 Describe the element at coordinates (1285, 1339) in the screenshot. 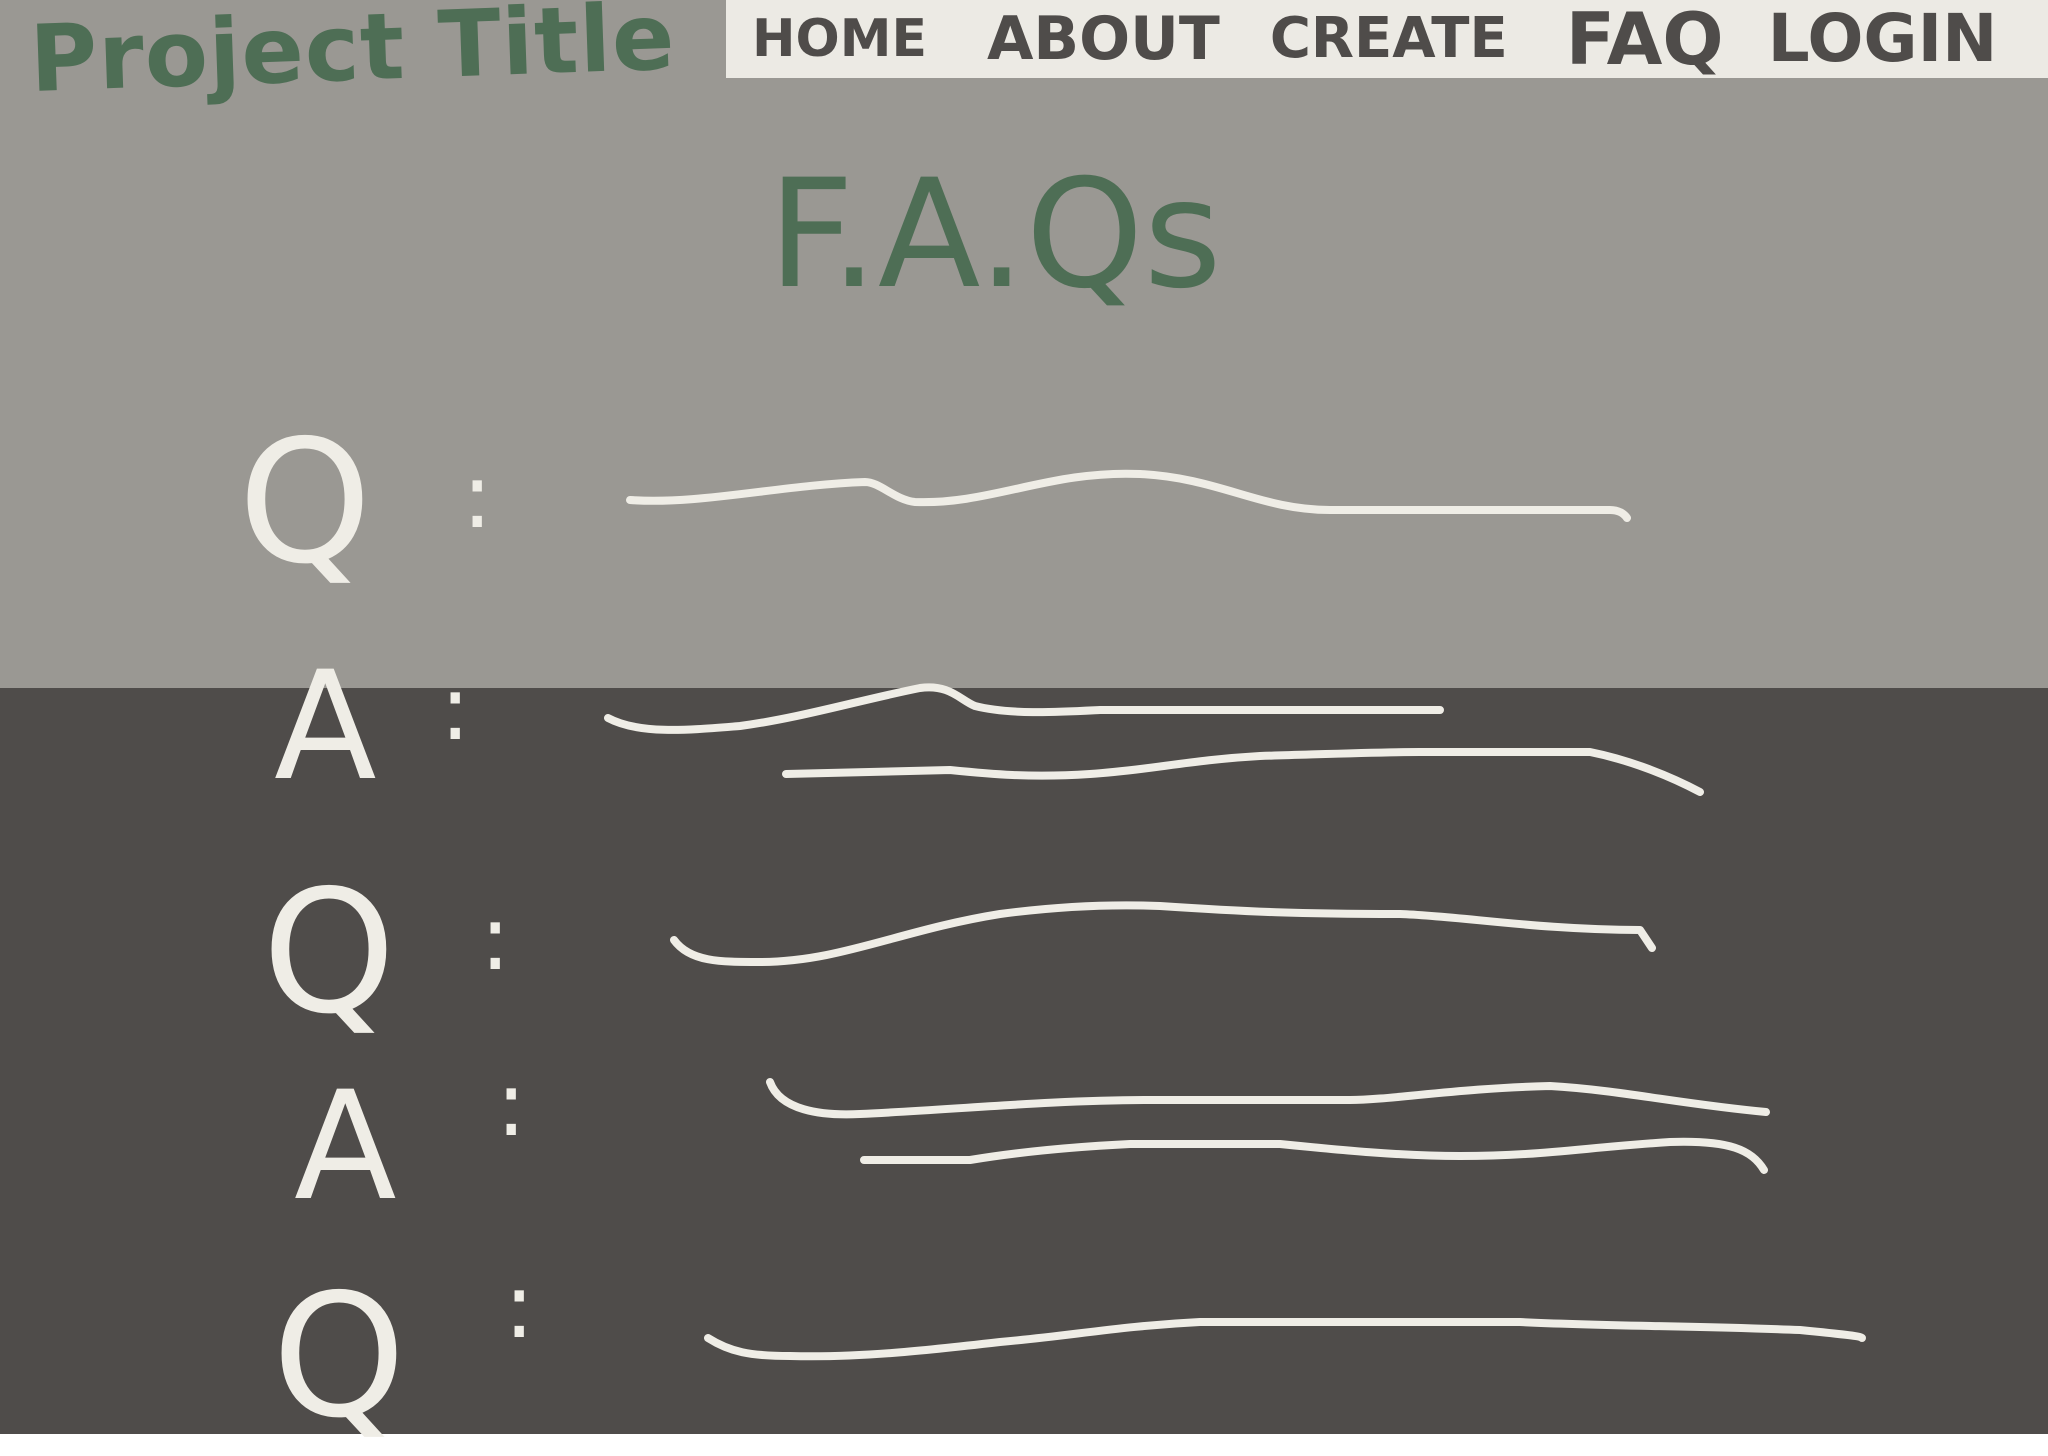

I see `question-3-line` at that location.